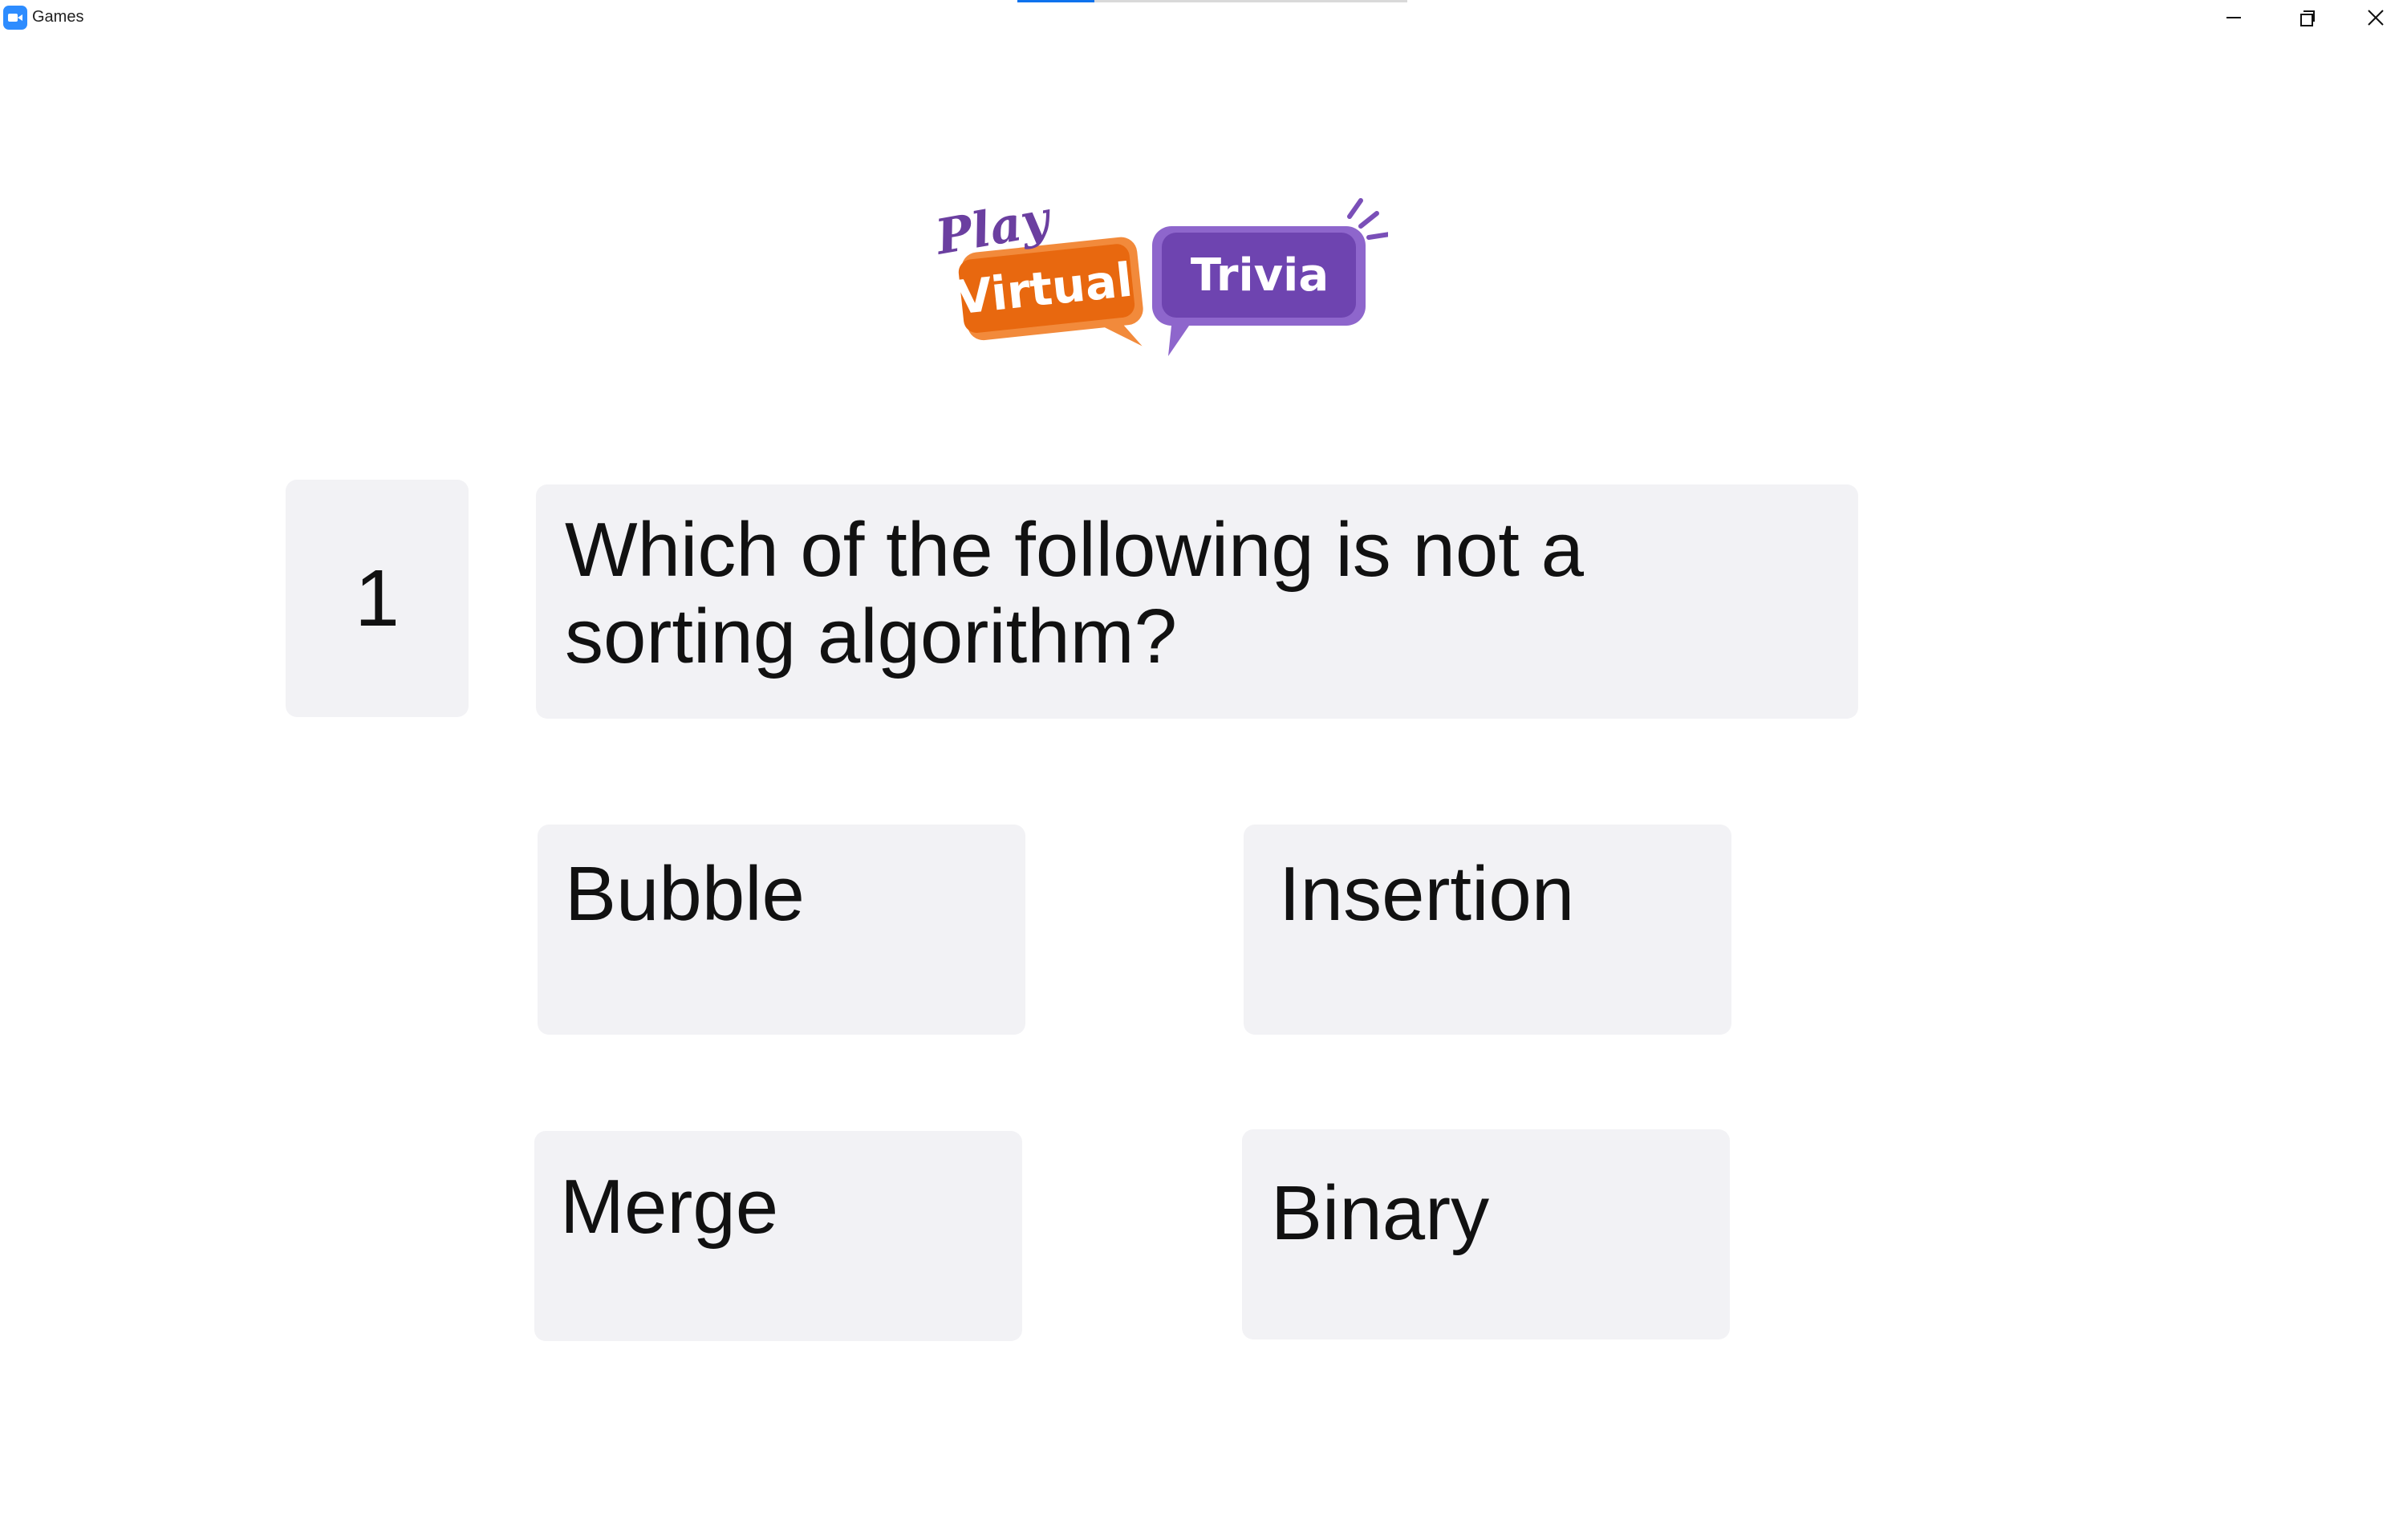 This screenshot has width=2407, height=1540. I want to click on close-button, so click(2375, 17).